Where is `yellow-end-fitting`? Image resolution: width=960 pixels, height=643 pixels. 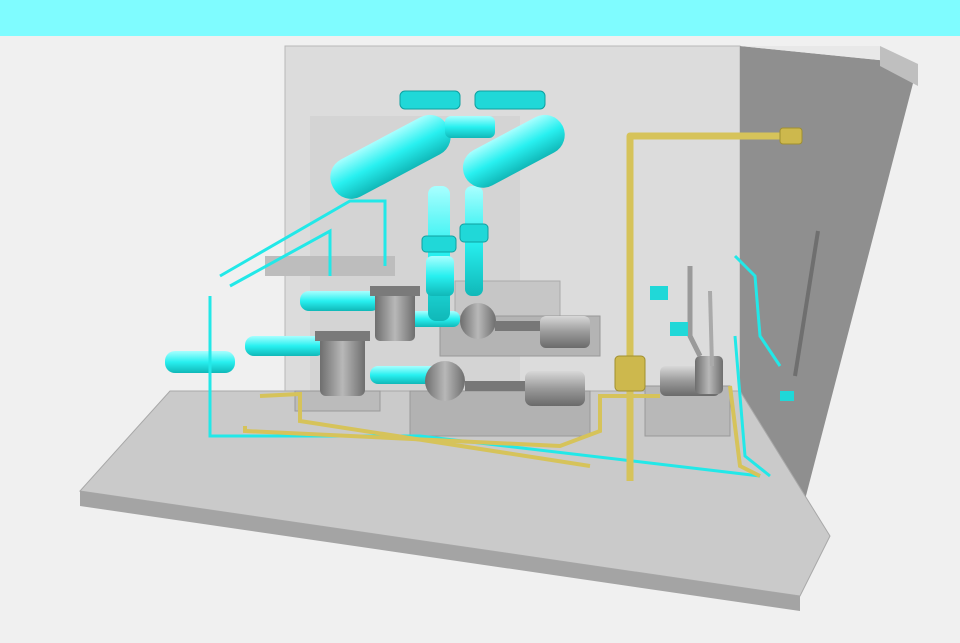 yellow-end-fitting is located at coordinates (791, 136).